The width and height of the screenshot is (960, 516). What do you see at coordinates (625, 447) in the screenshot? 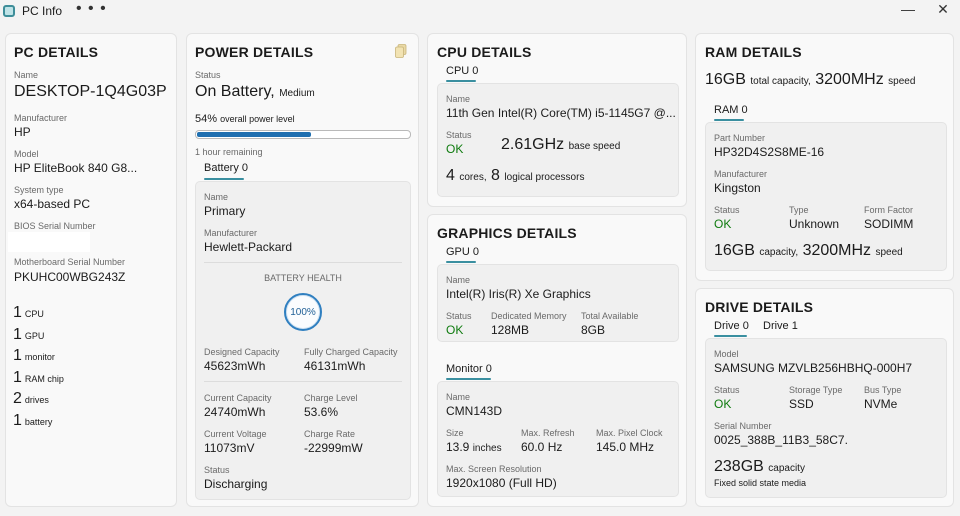
I see `monitor-clock-value: 145.0 MHz` at bounding box center [625, 447].